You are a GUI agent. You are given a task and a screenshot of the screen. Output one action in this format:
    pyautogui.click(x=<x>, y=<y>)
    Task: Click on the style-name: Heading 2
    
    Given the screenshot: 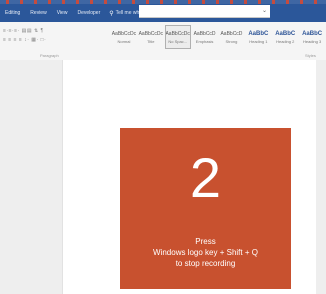 What is the action you would take?
    pyautogui.click(x=285, y=41)
    